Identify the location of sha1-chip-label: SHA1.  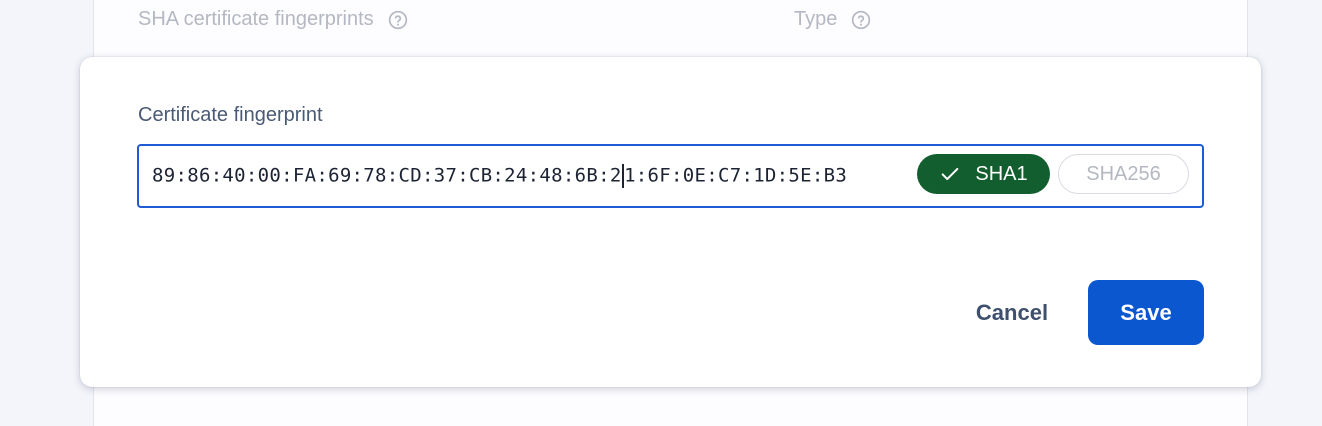
(1001, 173).